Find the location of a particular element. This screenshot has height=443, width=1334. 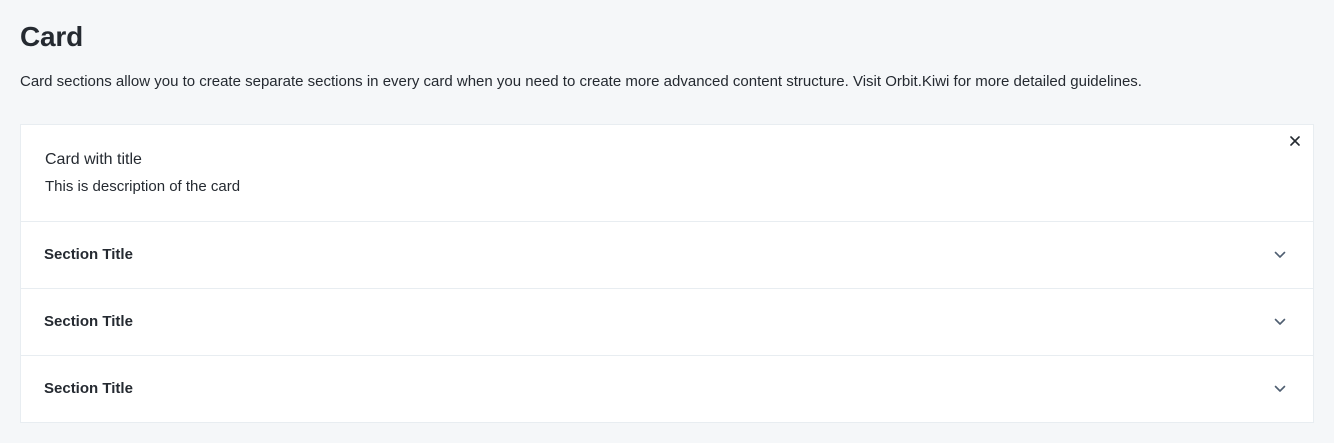

card-section-1: Section Title is located at coordinates (667, 255).